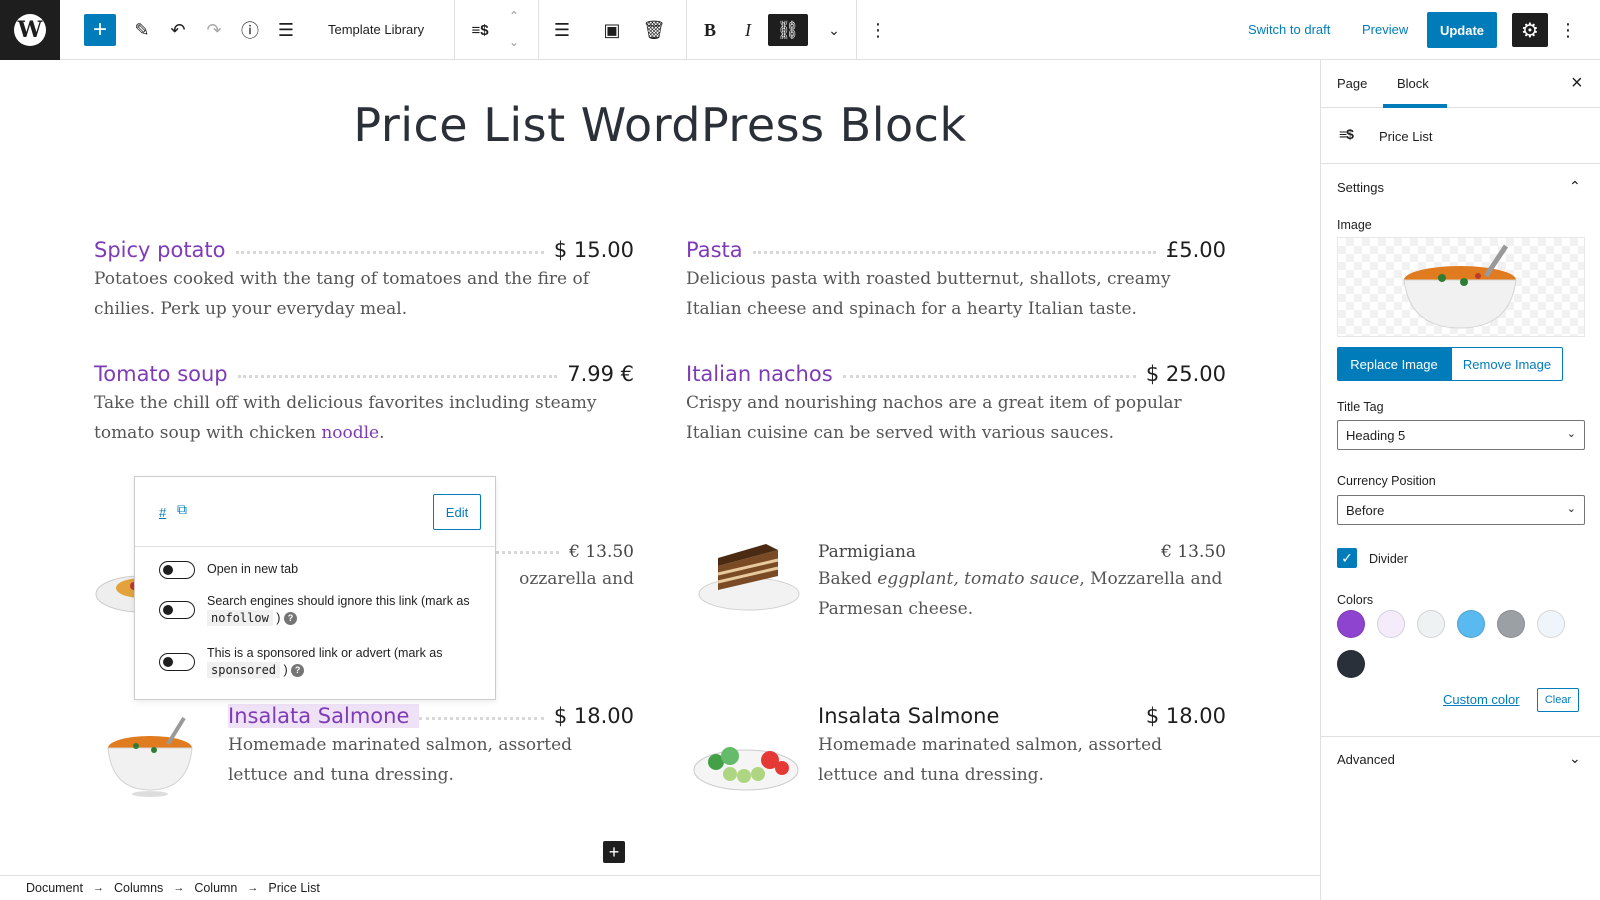 The width and height of the screenshot is (1600, 900). What do you see at coordinates (788, 30) in the screenshot?
I see `unlink-icon: ⛓` at bounding box center [788, 30].